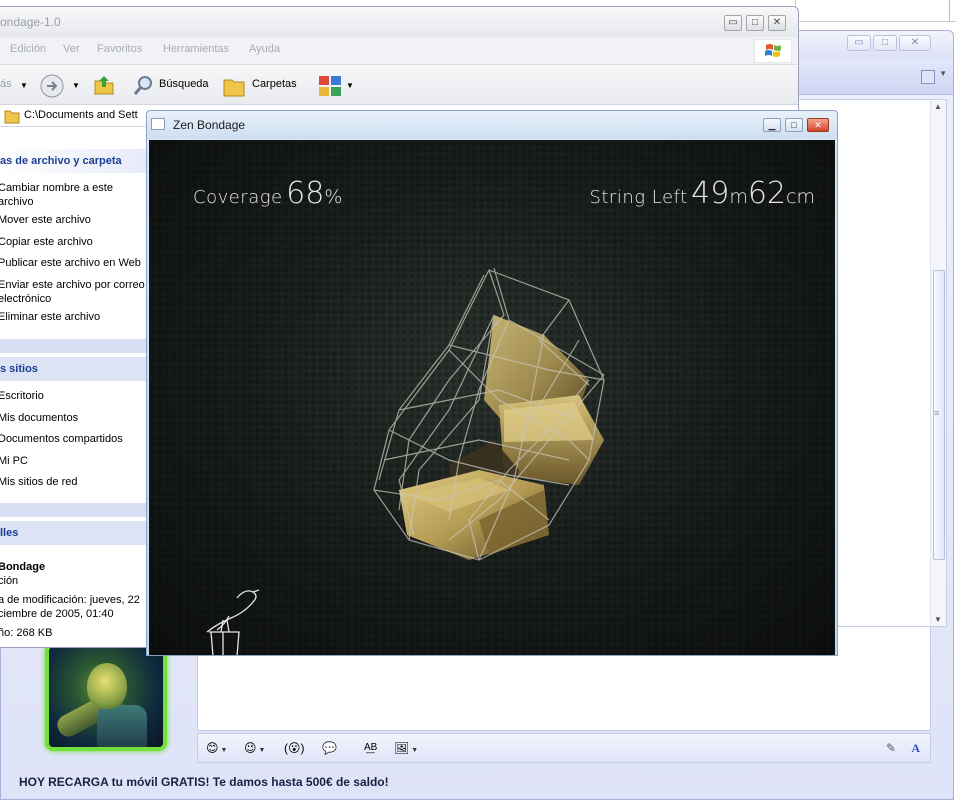  Describe the element at coordinates (370, 748) in the screenshot. I see `font-style-icon: A͟B` at that location.